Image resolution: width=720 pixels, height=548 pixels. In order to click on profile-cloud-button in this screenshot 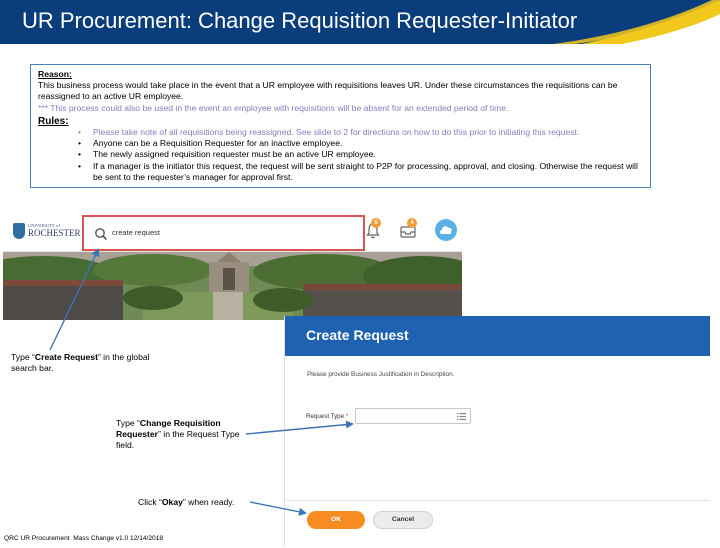, I will do `click(446, 230)`.